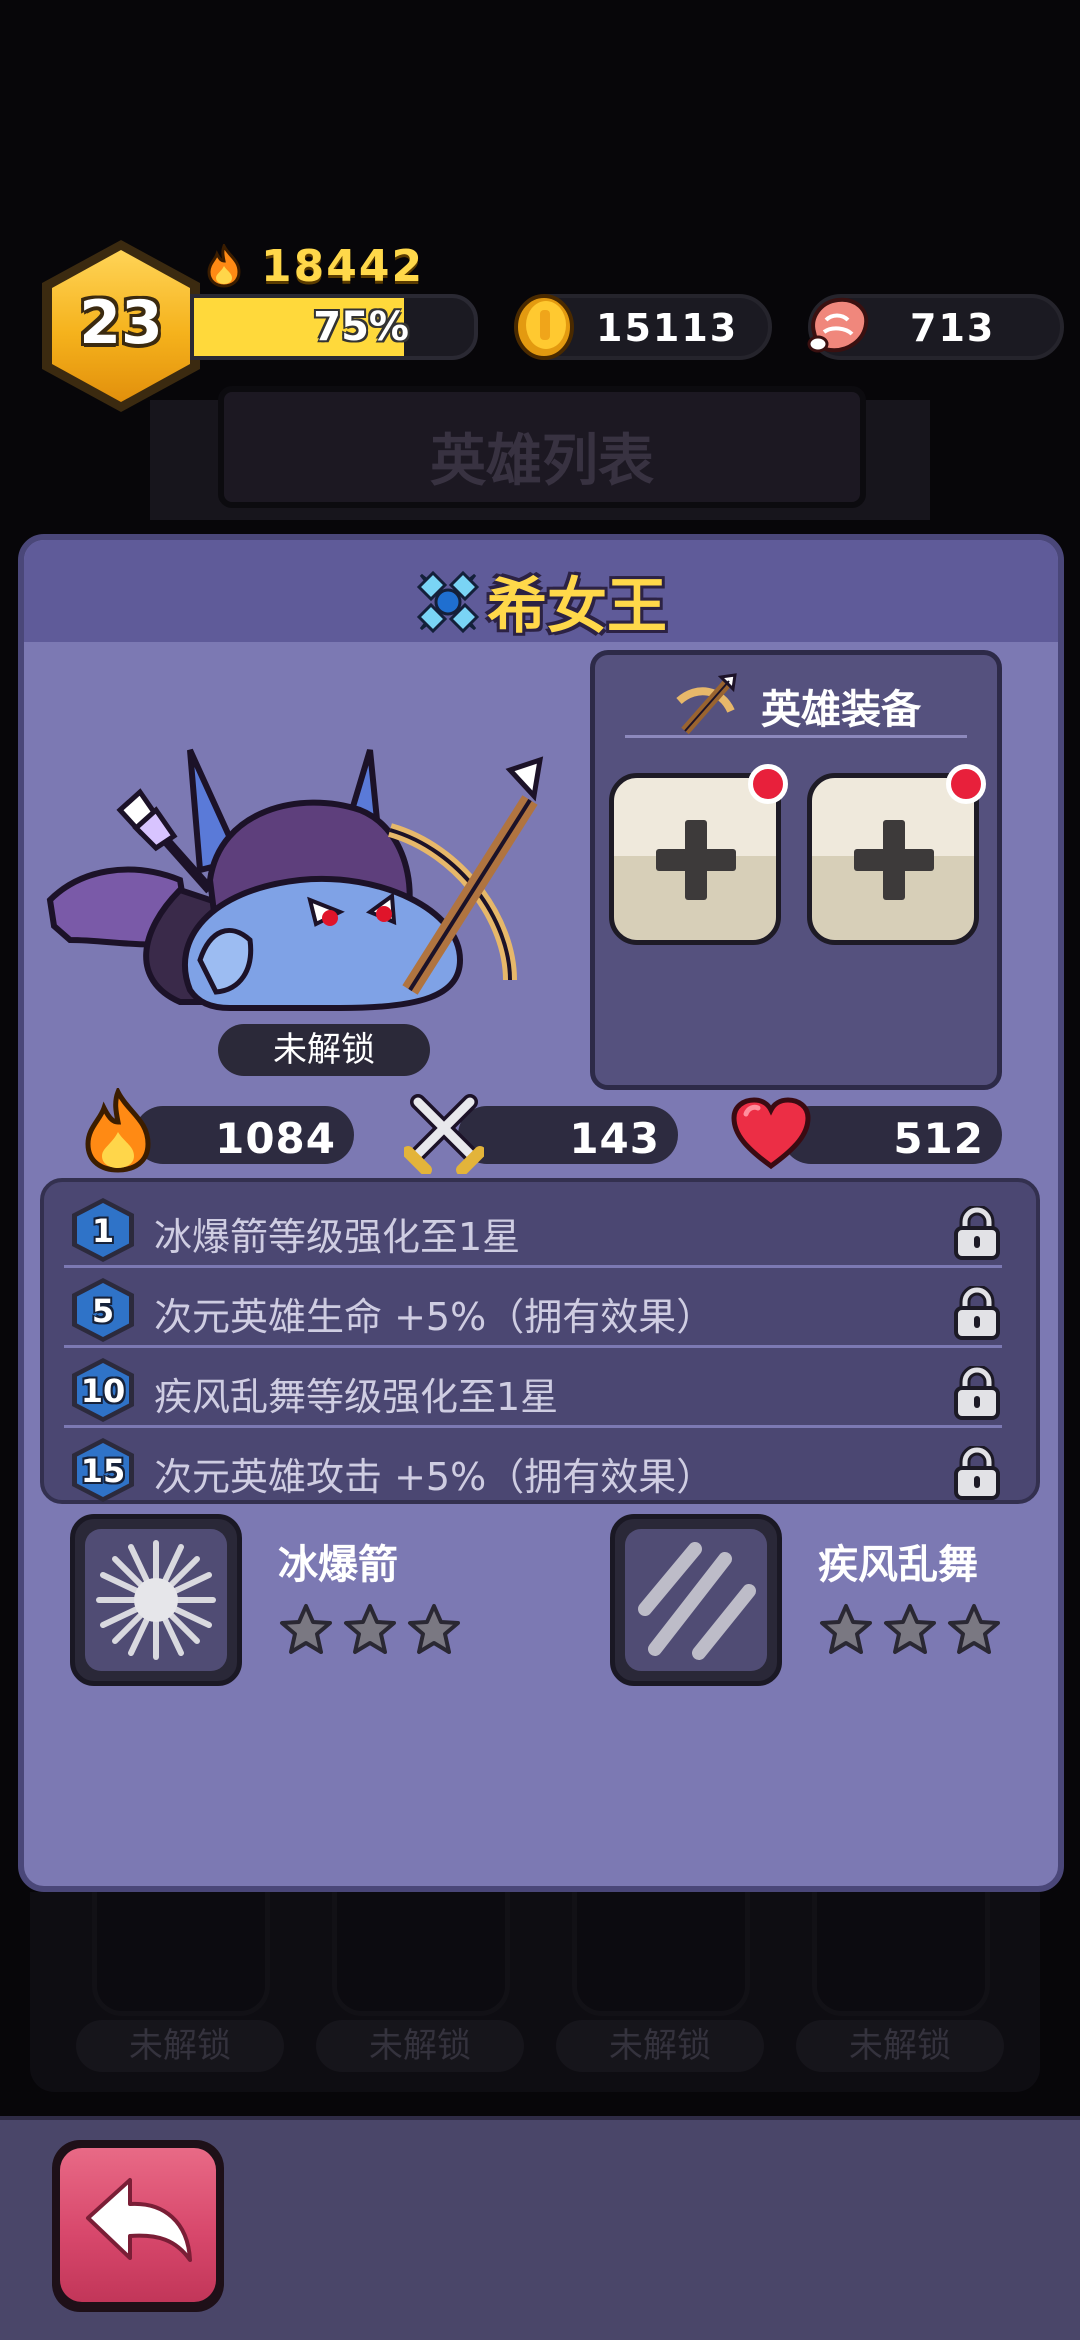 The height and width of the screenshot is (2340, 1080). What do you see at coordinates (434, 1317) in the screenshot?
I see `perk-description: 次元英雄生命 +5%（拥有效果）` at bounding box center [434, 1317].